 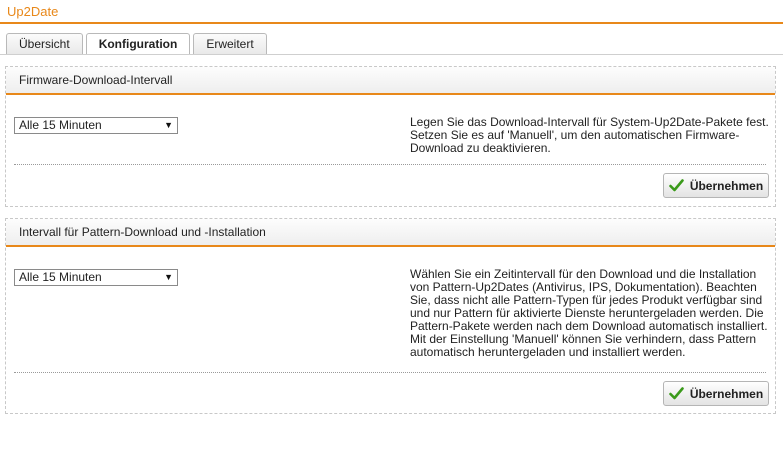 I want to click on title-divider, so click(x=391, y=23).